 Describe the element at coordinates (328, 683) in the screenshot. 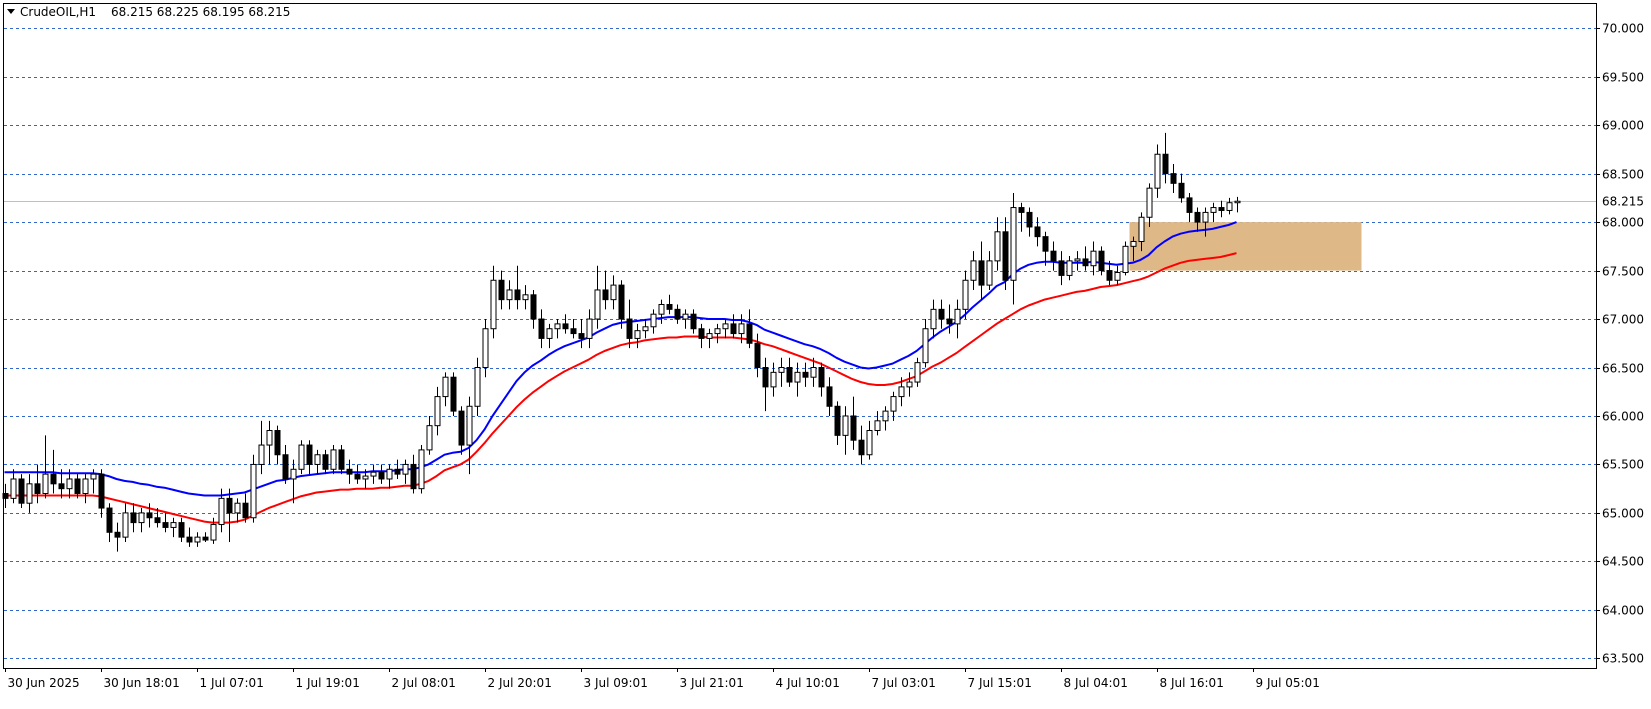

I see `time-tick-label: 1 Jul 19:01` at that location.